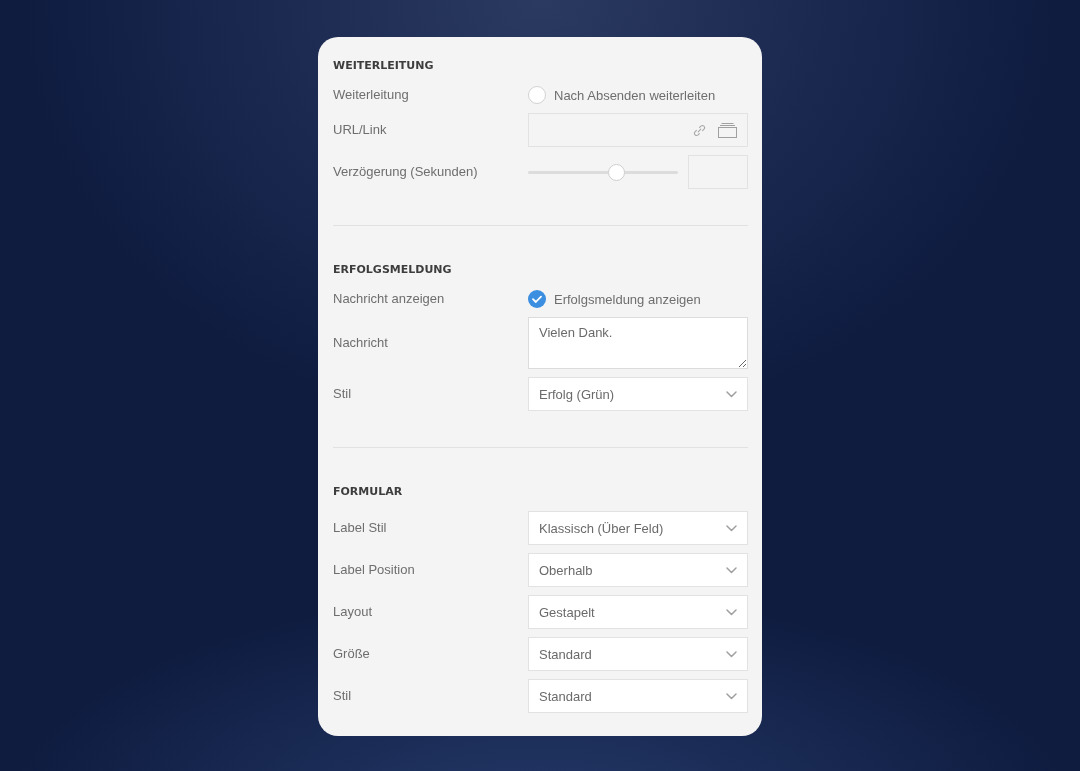  I want to click on checkbox-checked-icon, so click(537, 299).